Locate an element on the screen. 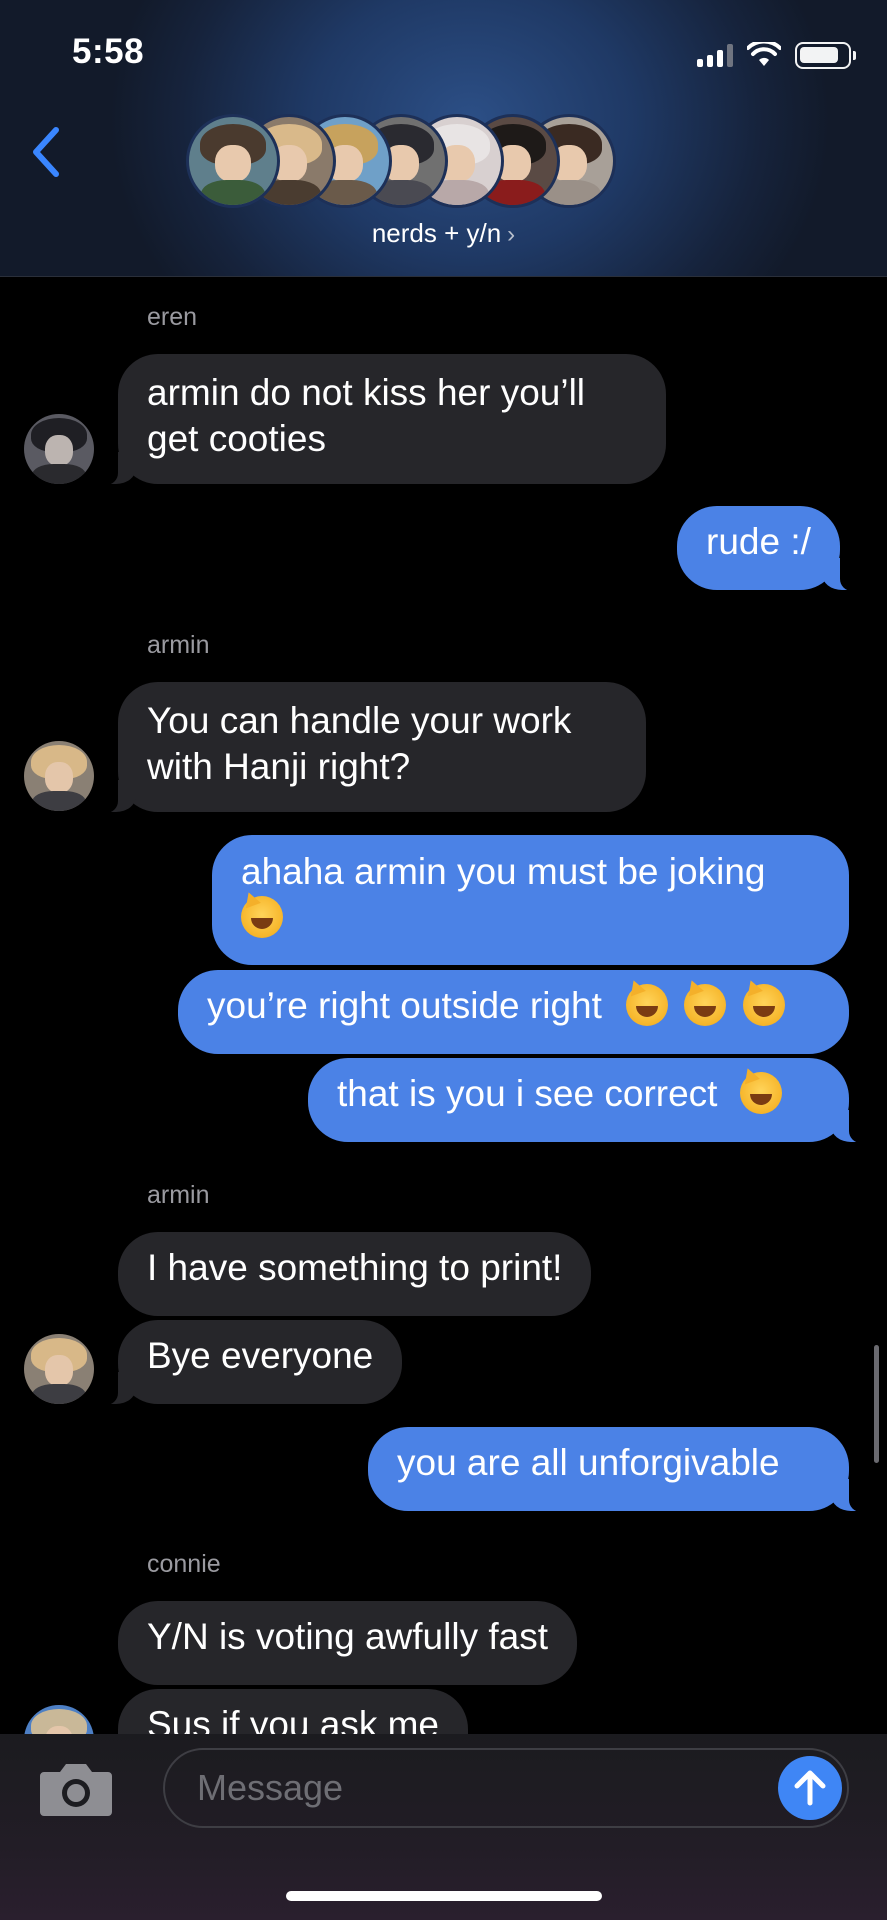 This screenshot has width=887, height=1920. group-avatars is located at coordinates (401, 161).